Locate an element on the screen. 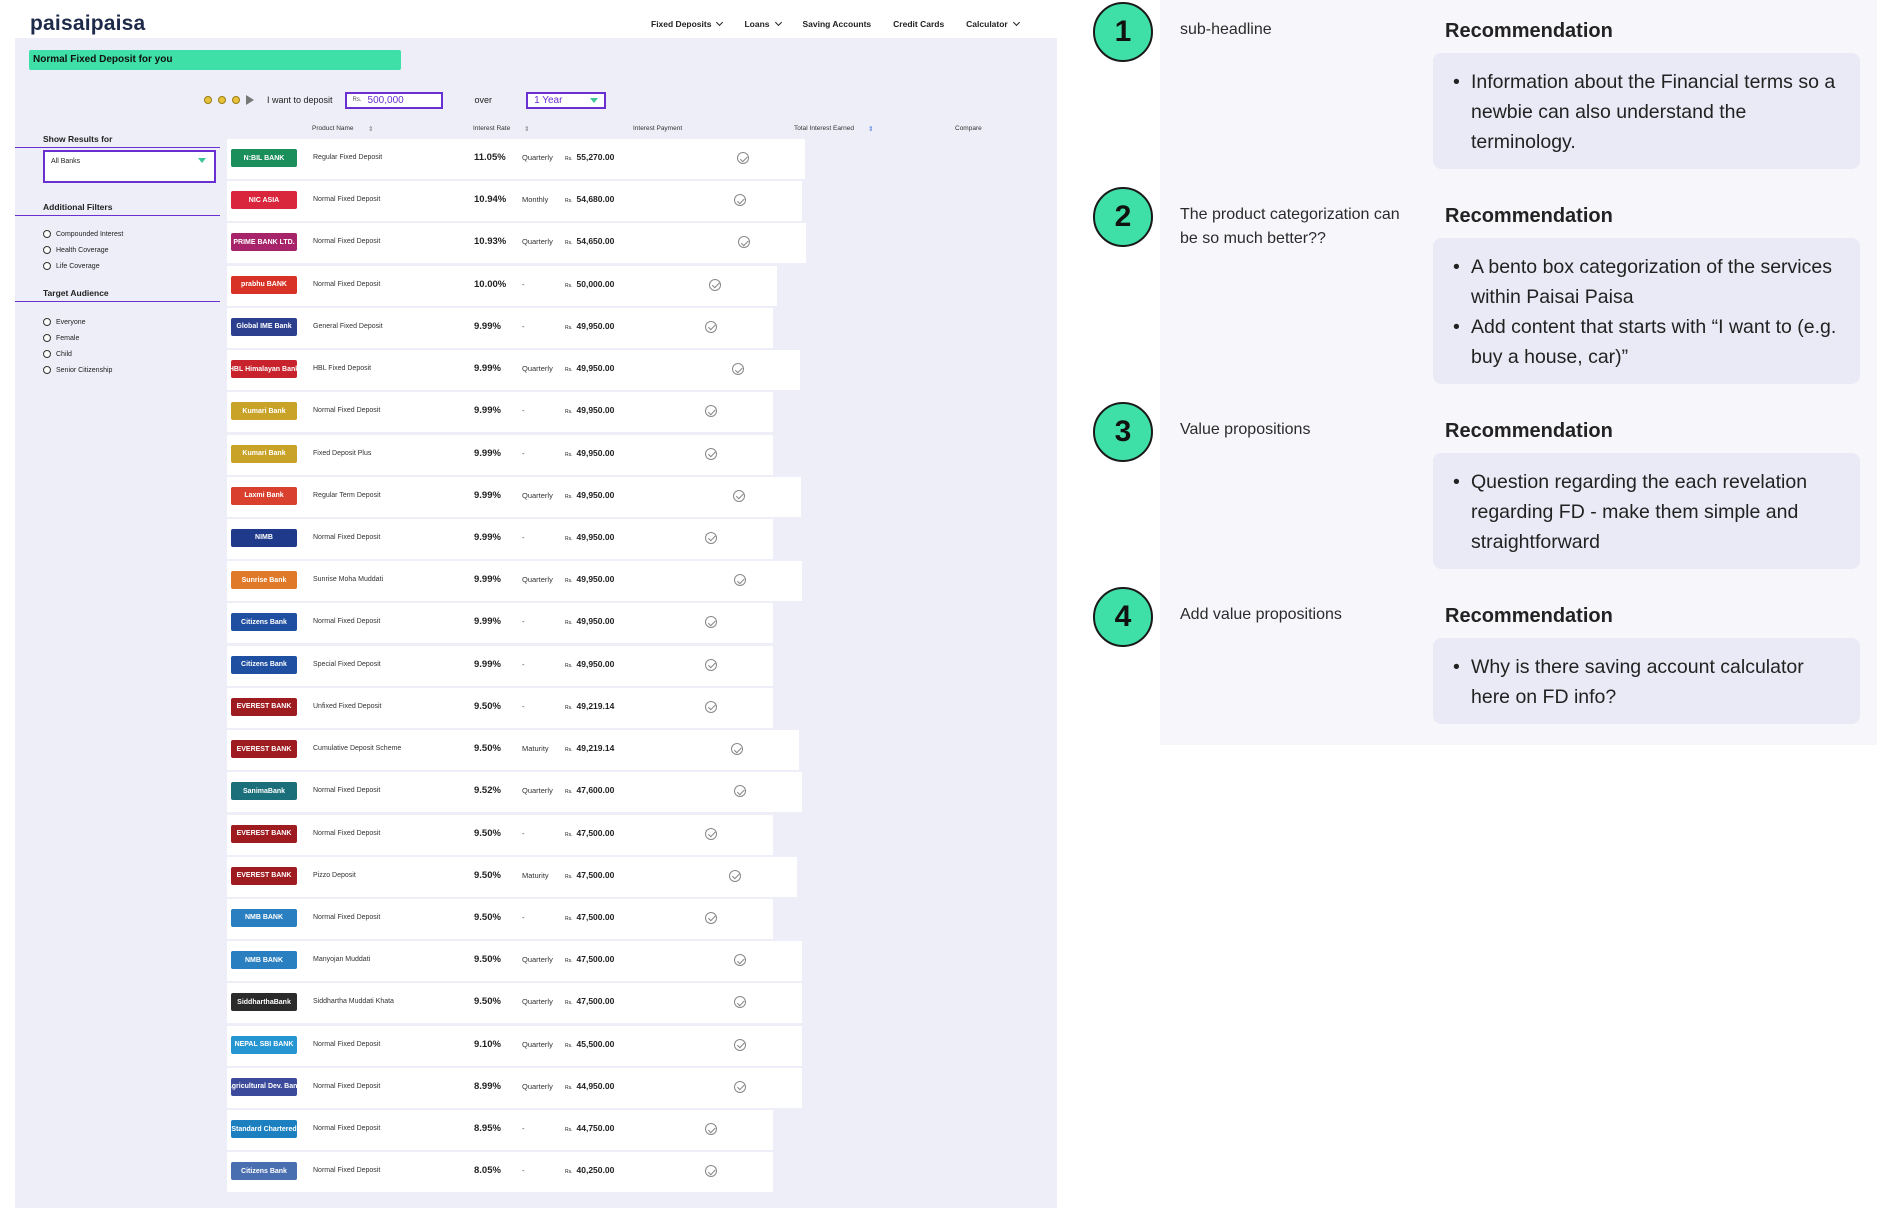 The width and height of the screenshot is (1880, 1208). site-logo: paisaipaisa is located at coordinates (87, 24).